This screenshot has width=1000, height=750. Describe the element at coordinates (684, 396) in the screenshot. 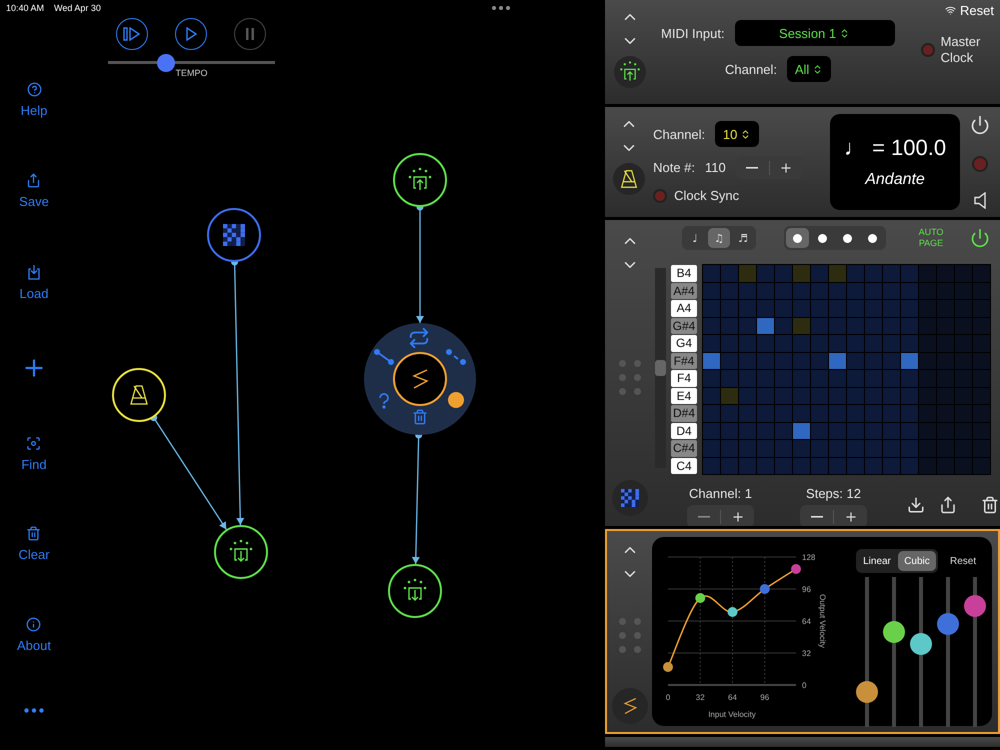

I see `piano-key: E4` at that location.